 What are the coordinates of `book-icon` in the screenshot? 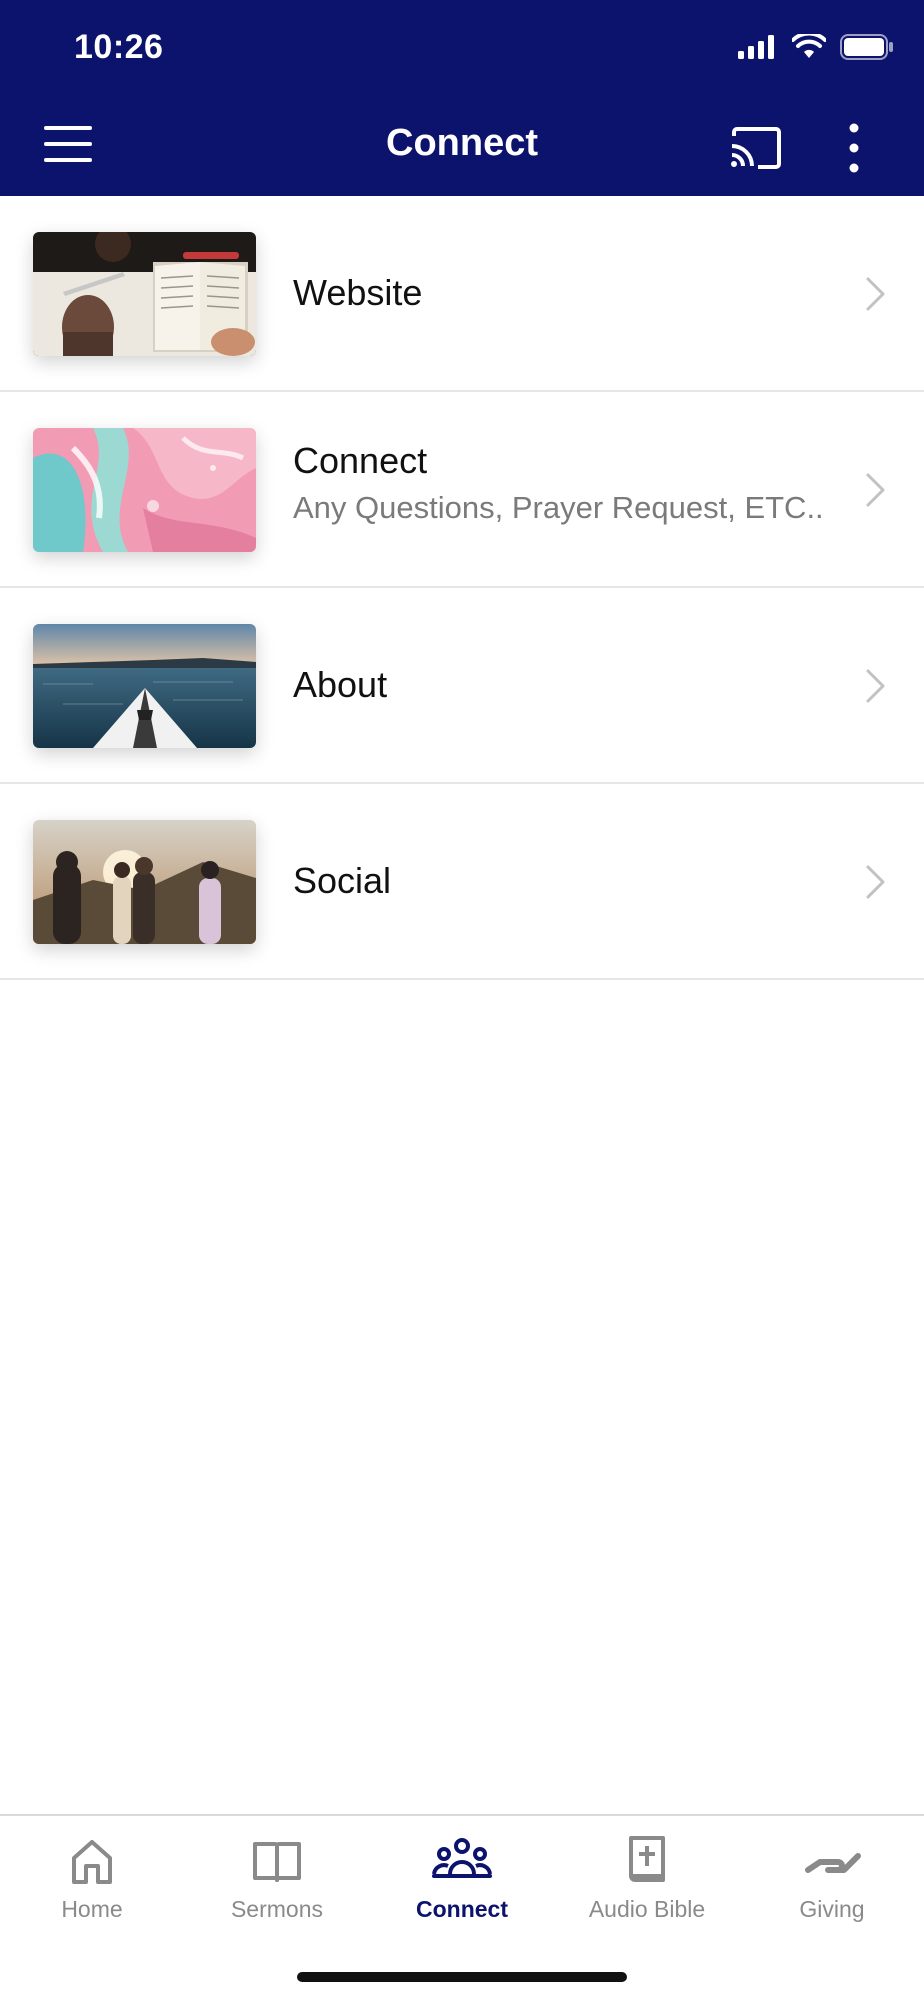 It's located at (277, 1862).